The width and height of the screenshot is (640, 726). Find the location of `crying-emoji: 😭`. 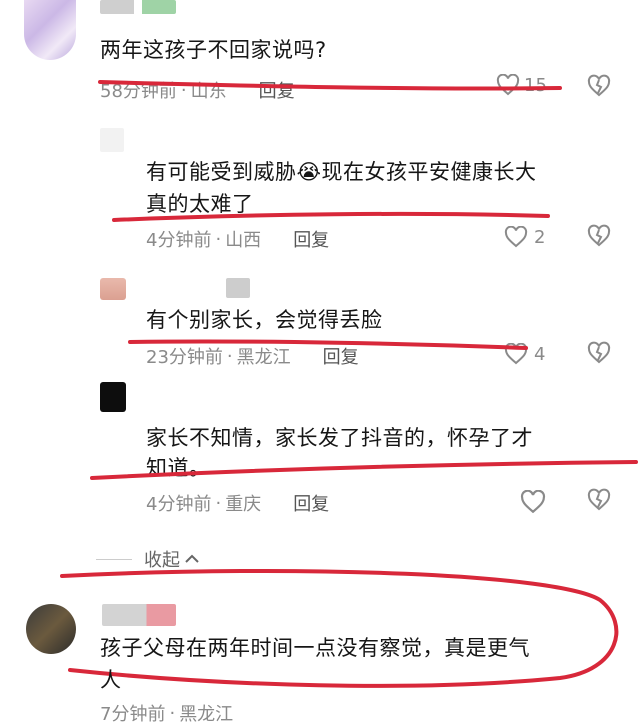

crying-emoji: 😭 is located at coordinates (309, 172).